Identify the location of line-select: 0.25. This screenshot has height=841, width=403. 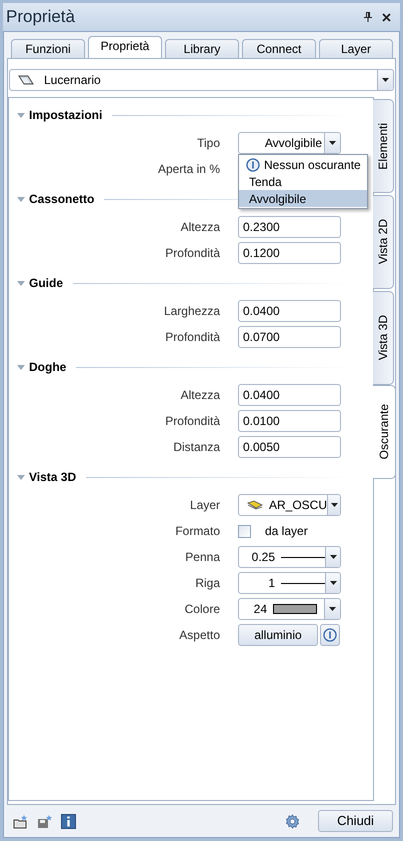
(289, 557).